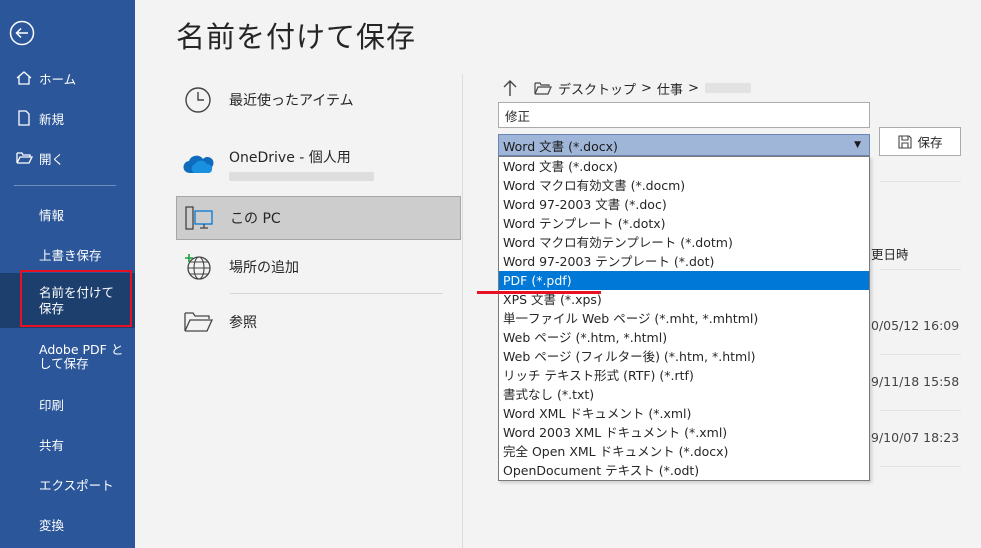 This screenshot has width=981, height=548. Describe the element at coordinates (684, 185) in the screenshot. I see `file-type-option: Word マクロ有効文書 (*.docm)` at that location.